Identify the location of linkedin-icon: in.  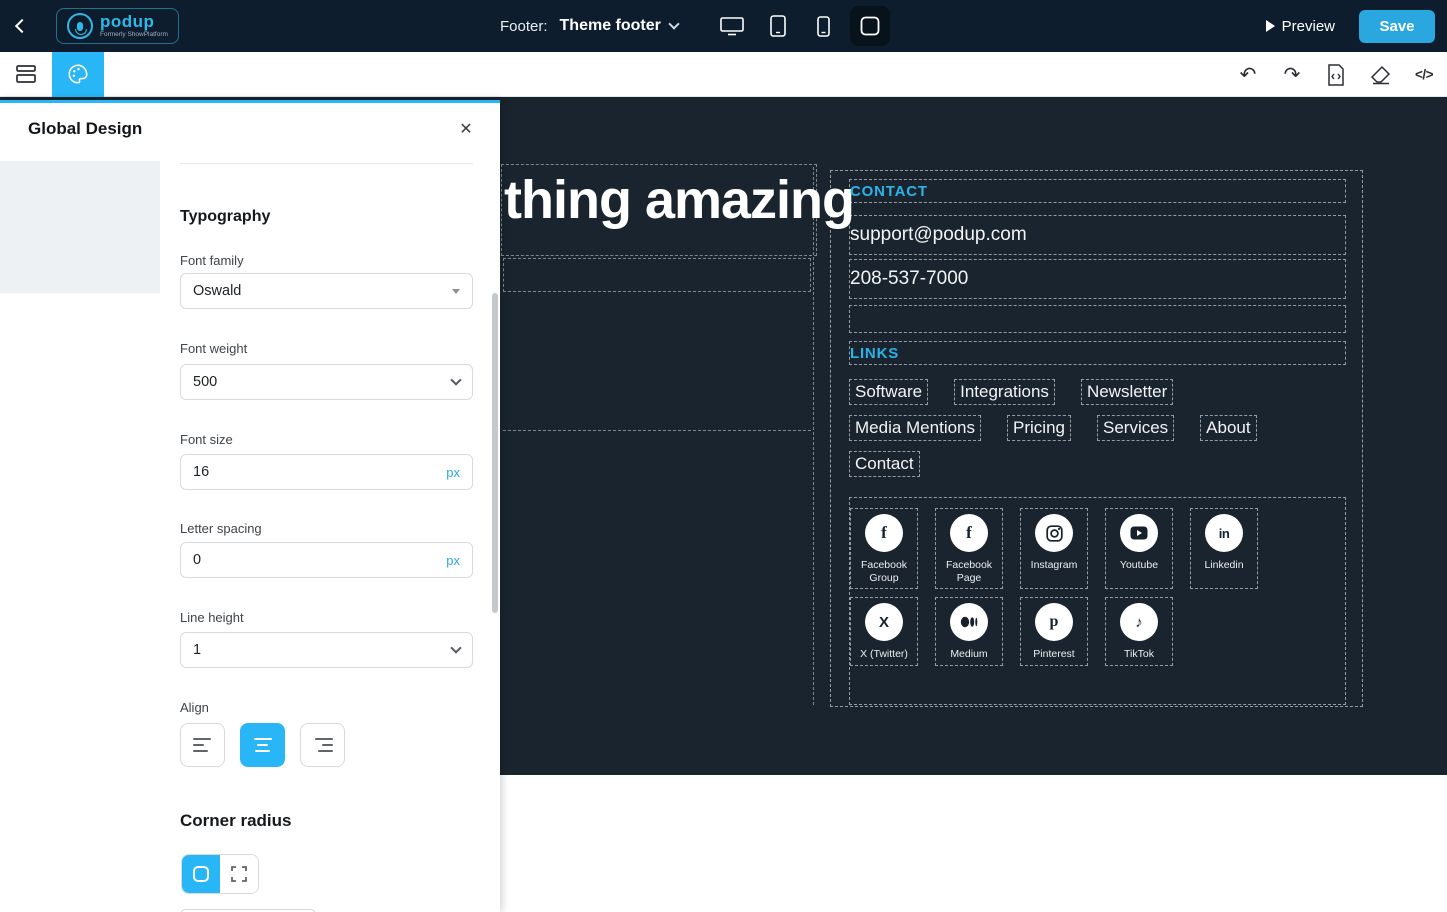
(1224, 533).